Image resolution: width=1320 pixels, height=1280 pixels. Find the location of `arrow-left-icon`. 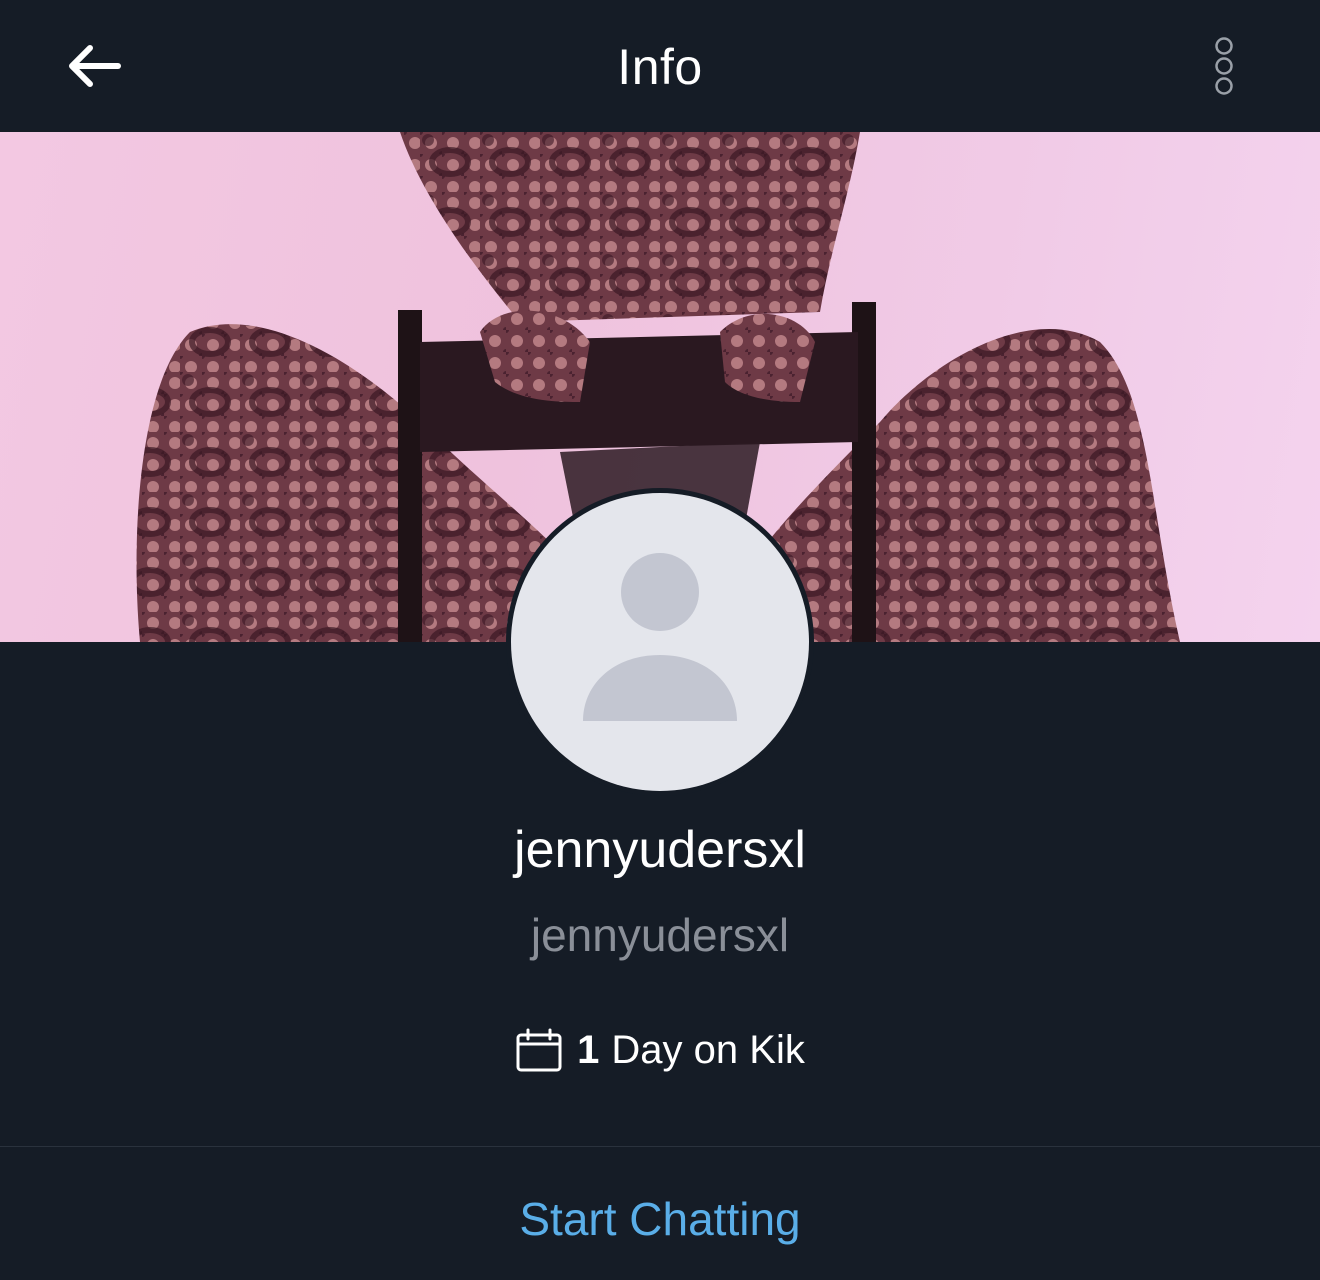

arrow-left-icon is located at coordinates (95, 66).